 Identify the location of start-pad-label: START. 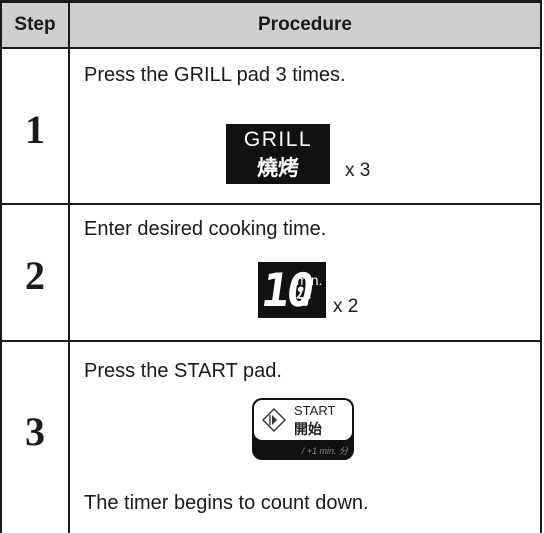
(315, 410).